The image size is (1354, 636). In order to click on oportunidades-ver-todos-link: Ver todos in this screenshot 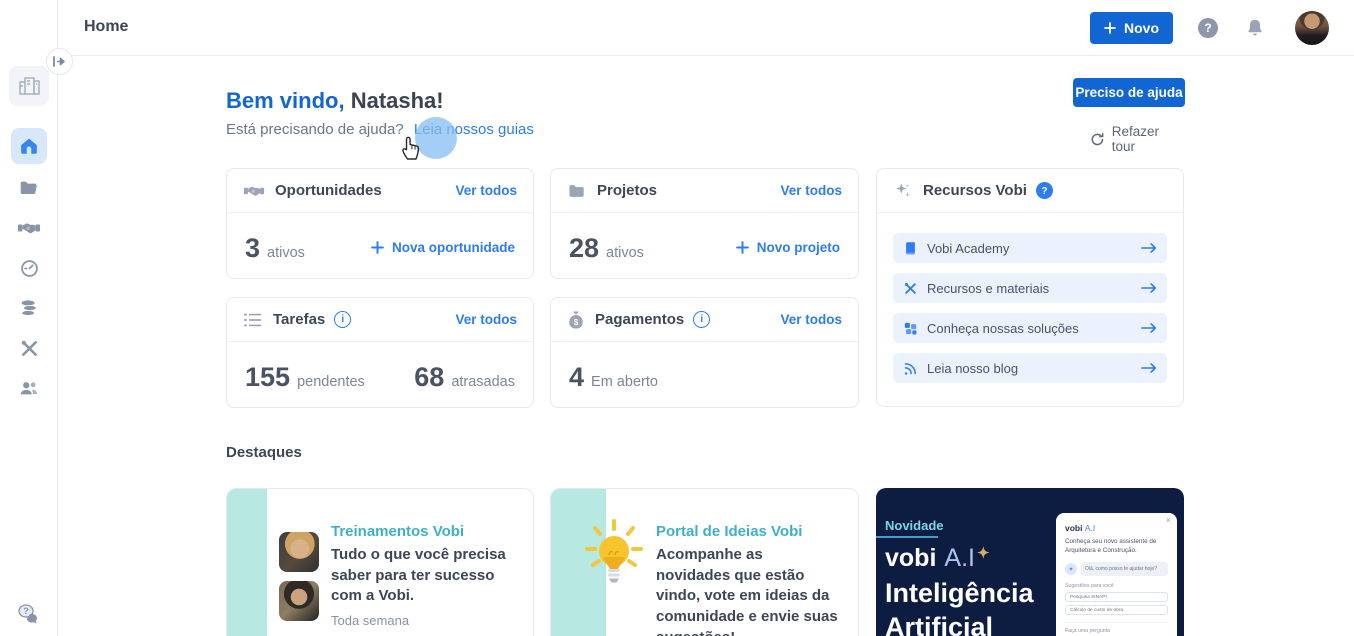, I will do `click(486, 190)`.